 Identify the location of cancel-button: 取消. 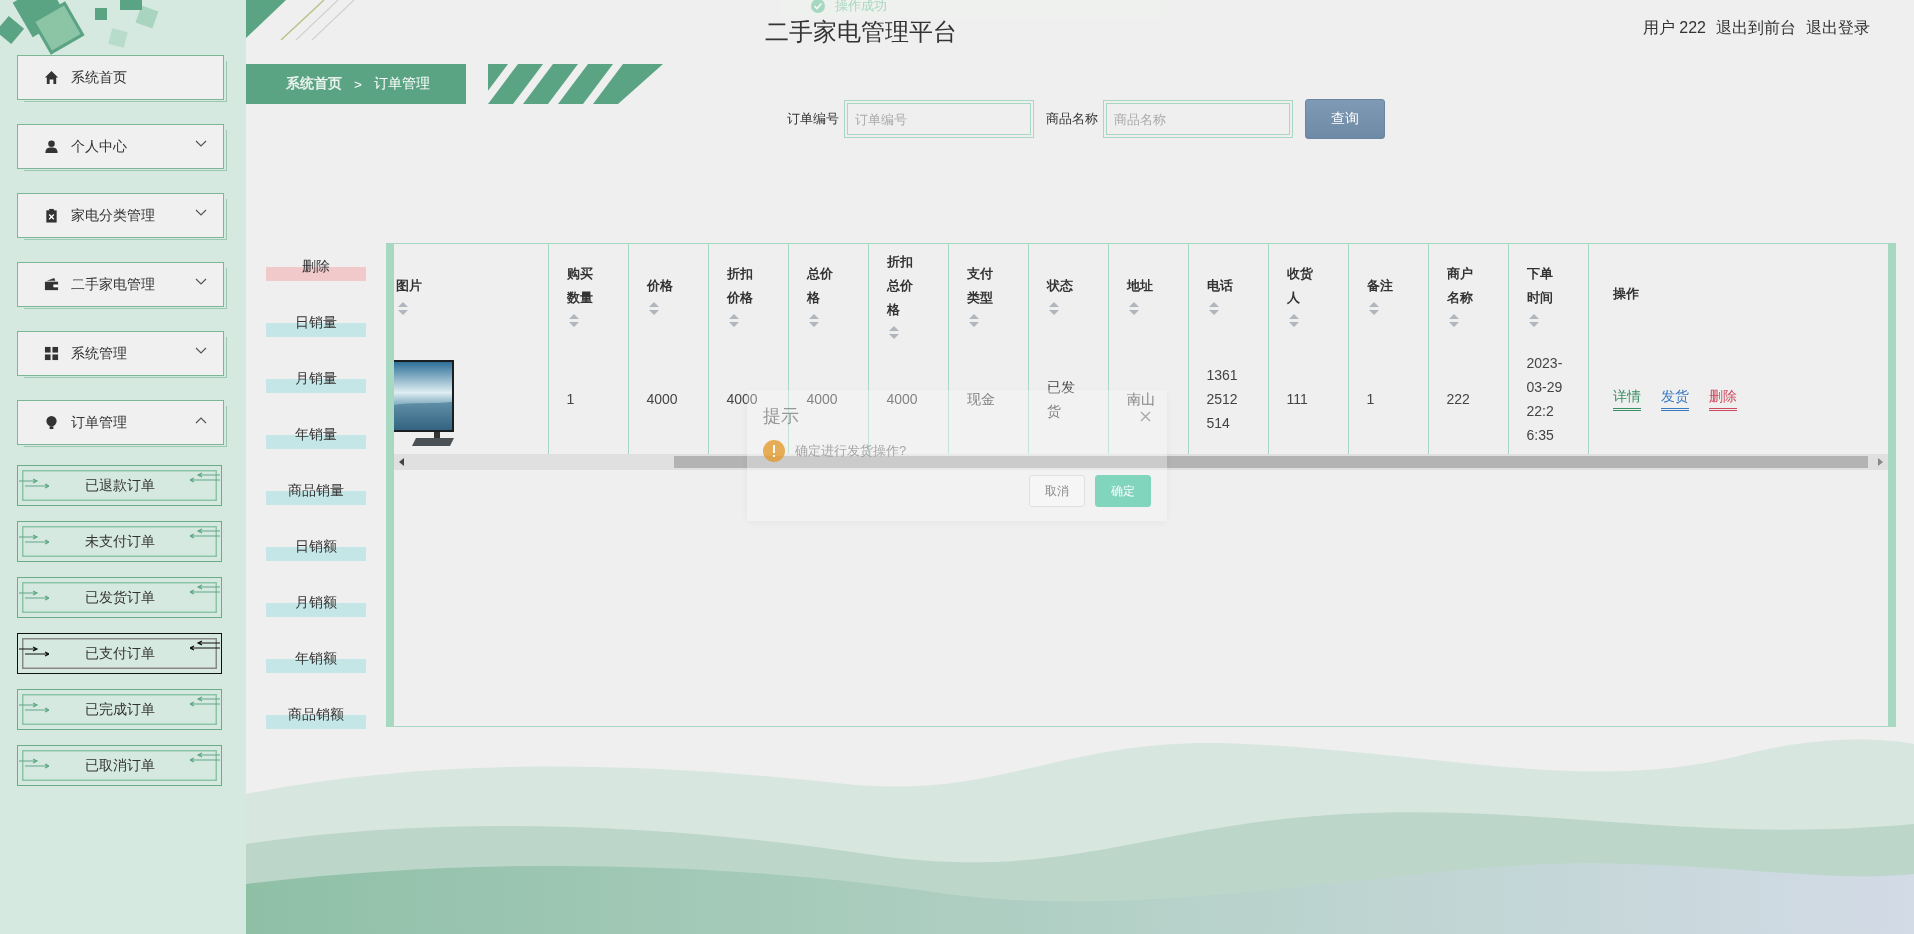
(1057, 491).